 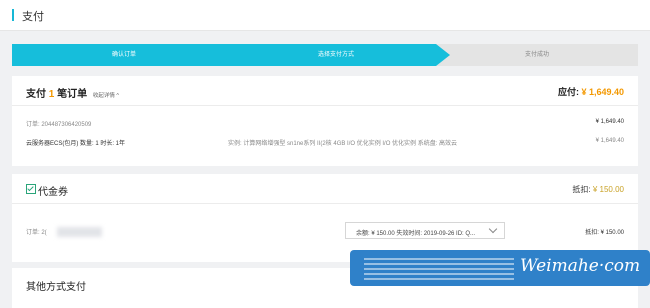 I want to click on watermark-stripes, so click(x=439, y=268).